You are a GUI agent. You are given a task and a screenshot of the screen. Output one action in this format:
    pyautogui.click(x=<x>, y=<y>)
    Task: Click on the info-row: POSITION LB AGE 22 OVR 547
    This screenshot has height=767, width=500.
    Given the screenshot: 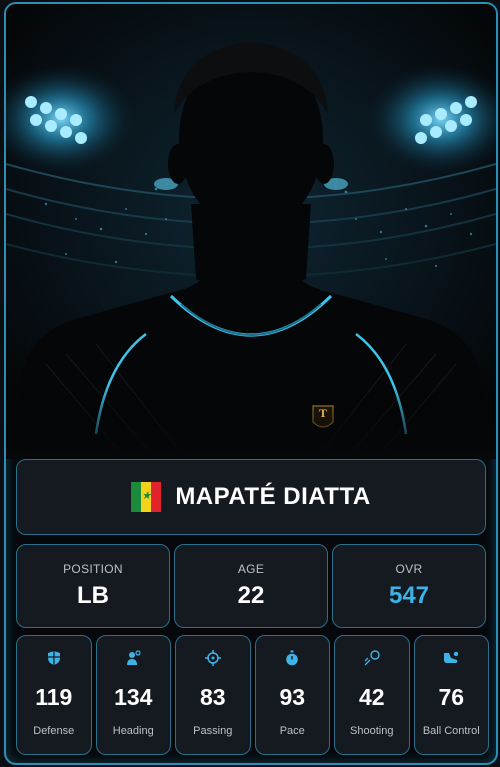 What is the action you would take?
    pyautogui.click(x=251, y=586)
    